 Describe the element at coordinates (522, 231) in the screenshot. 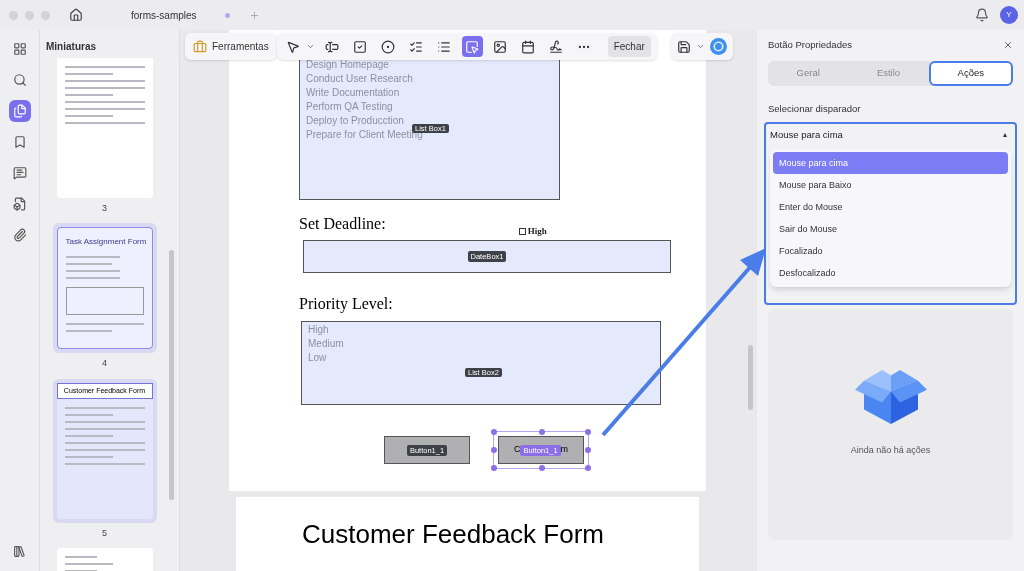

I see `checkbox` at that location.